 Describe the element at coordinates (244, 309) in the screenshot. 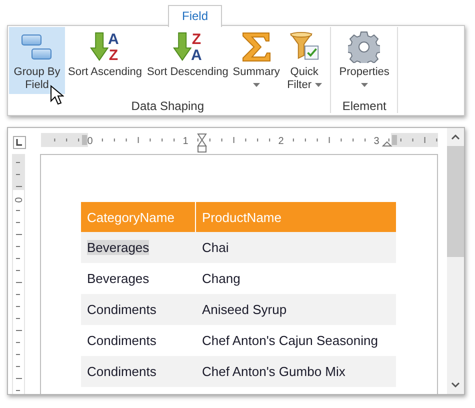

I see `table-cell: Aniseed Syrup` at that location.